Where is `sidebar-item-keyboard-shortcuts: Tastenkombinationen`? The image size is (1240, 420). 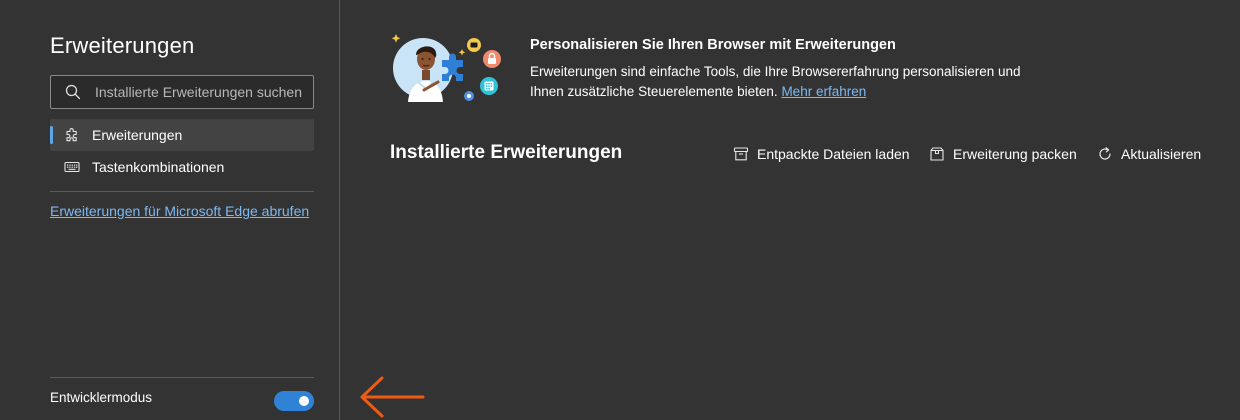
sidebar-item-keyboard-shortcuts: Tastenkombinationen is located at coordinates (182, 167).